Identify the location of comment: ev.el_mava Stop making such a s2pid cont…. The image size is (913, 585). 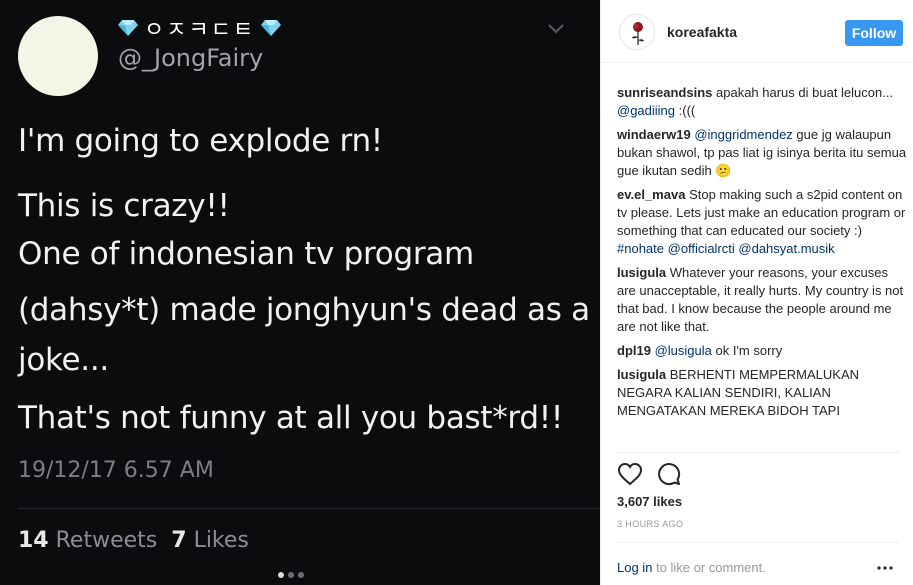
(762, 222).